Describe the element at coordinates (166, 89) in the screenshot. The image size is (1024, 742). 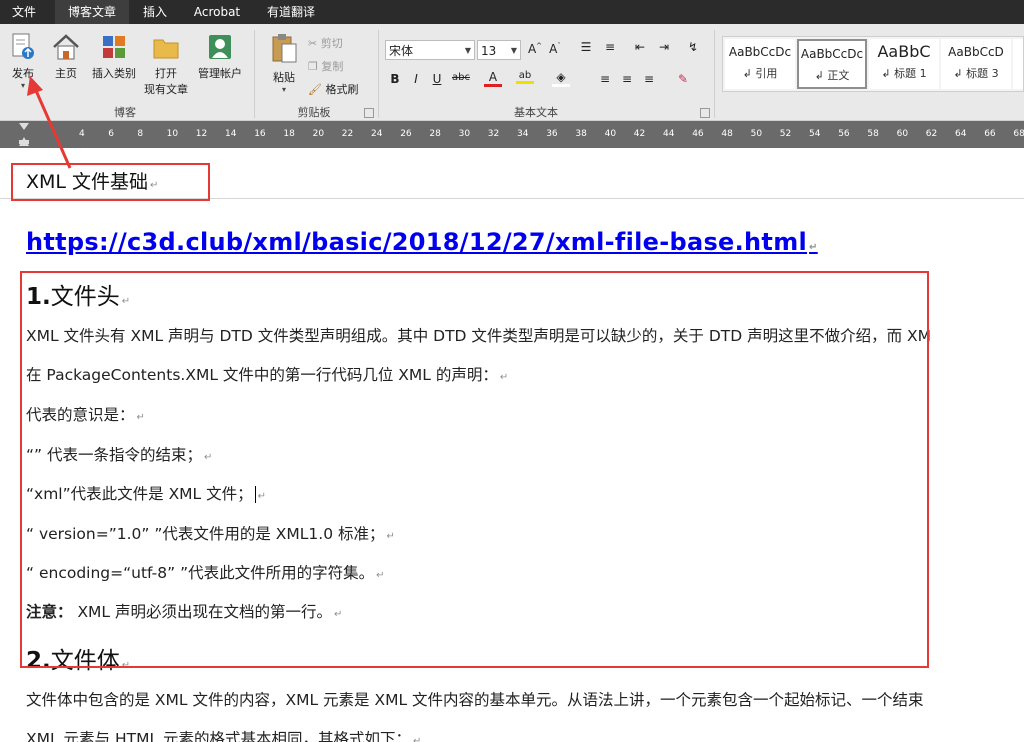
I see `open-existing-label-2: 现有文章` at that location.